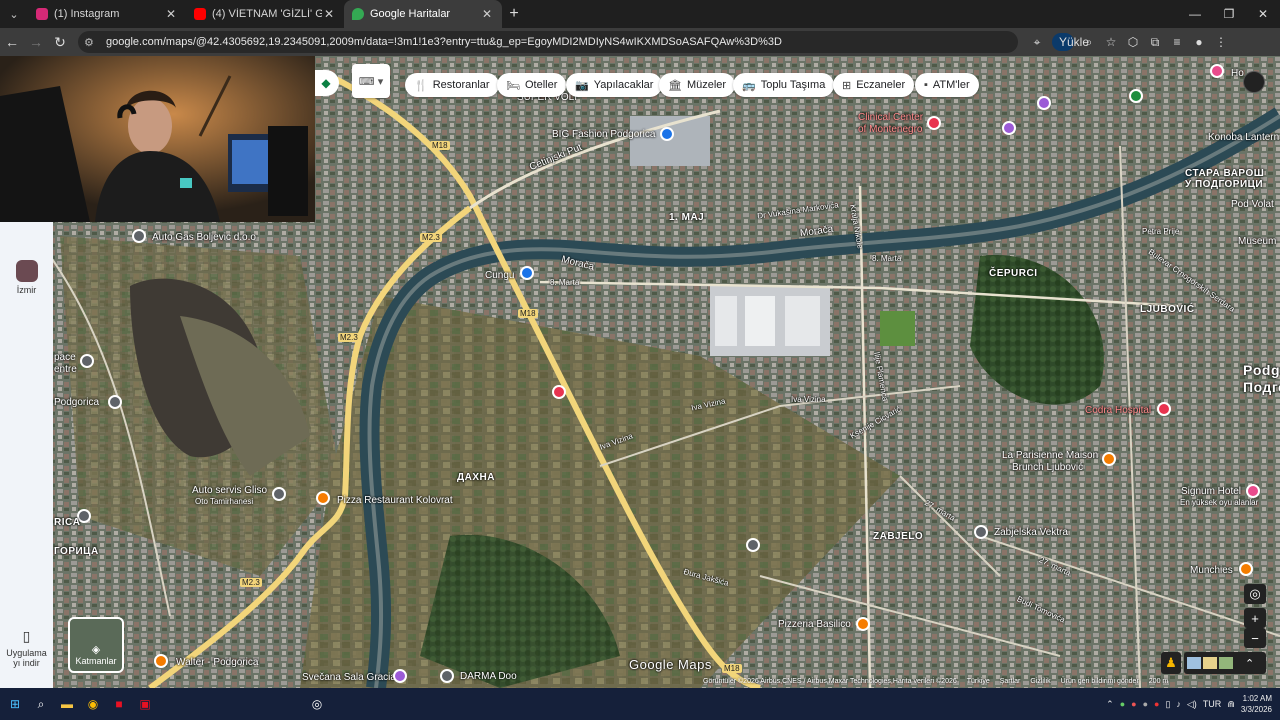 The width and height of the screenshot is (1280, 720). I want to click on language-indicator: TUR, so click(1212, 704).